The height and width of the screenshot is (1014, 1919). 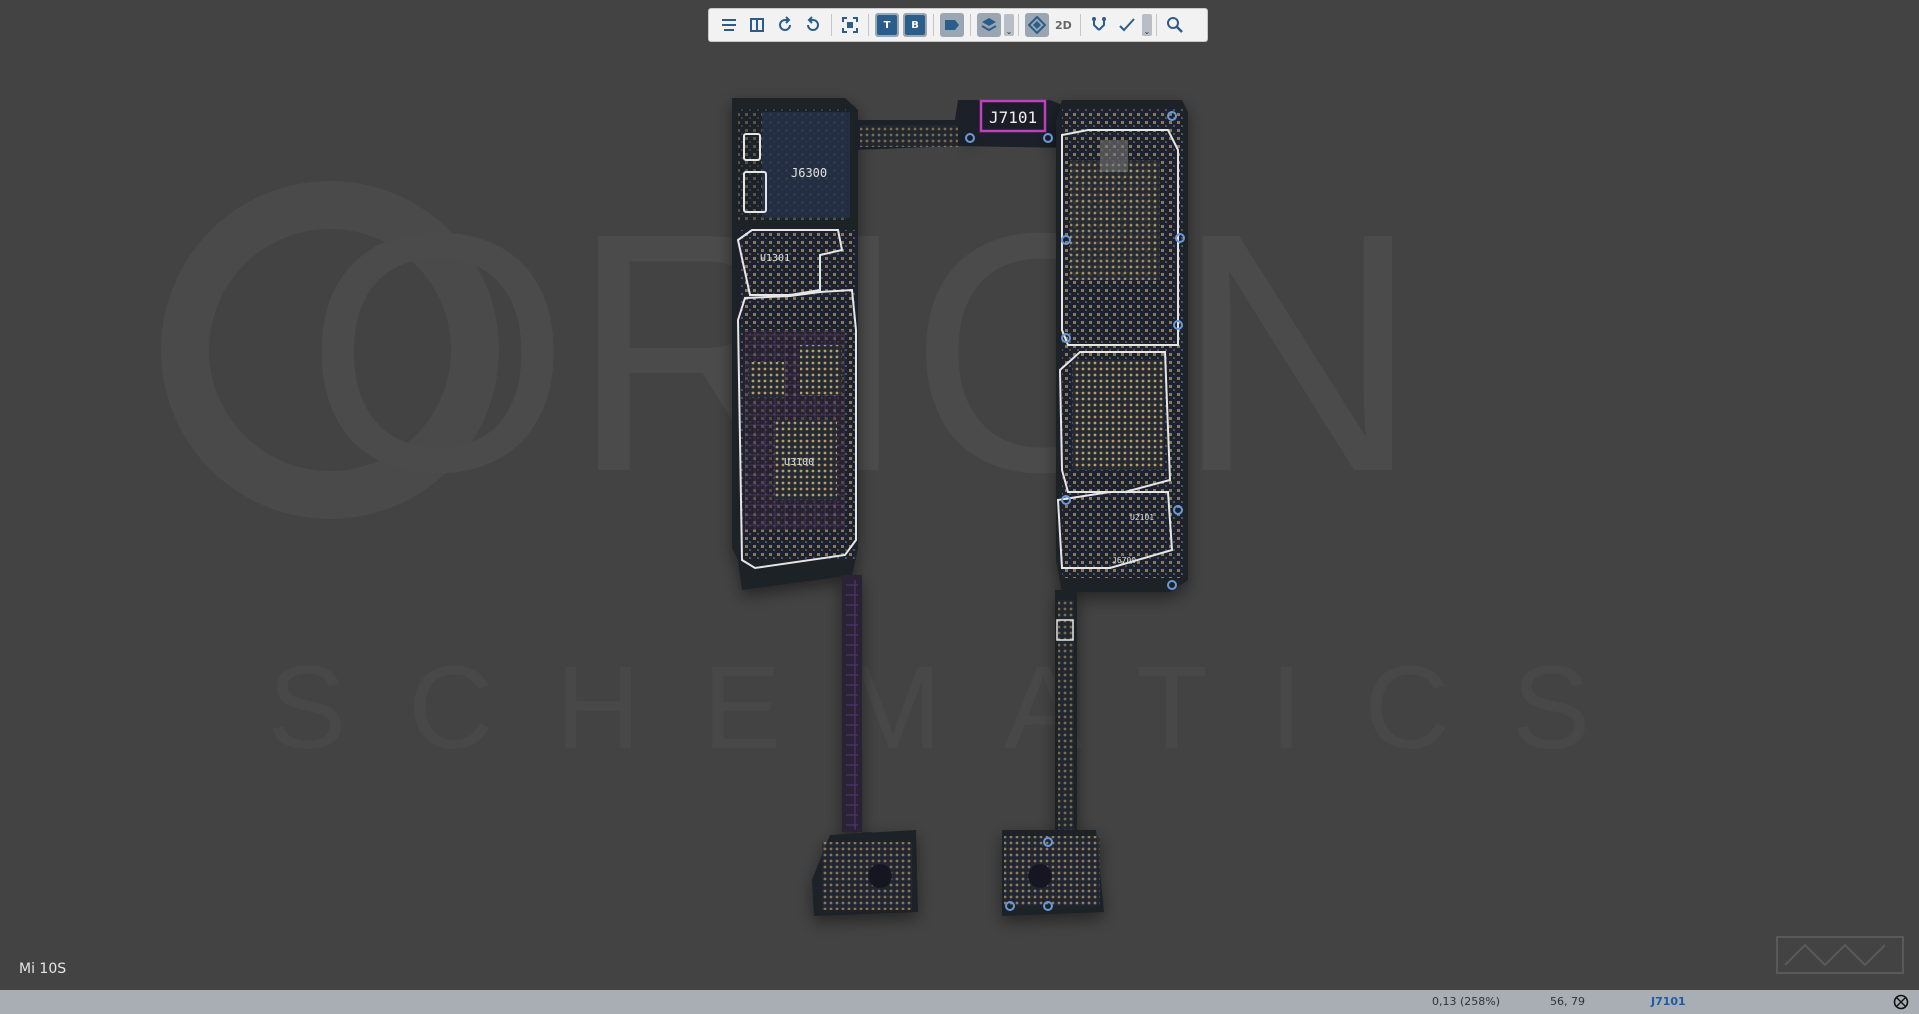 I want to click on net-trace-icon, so click(x=1099, y=25).